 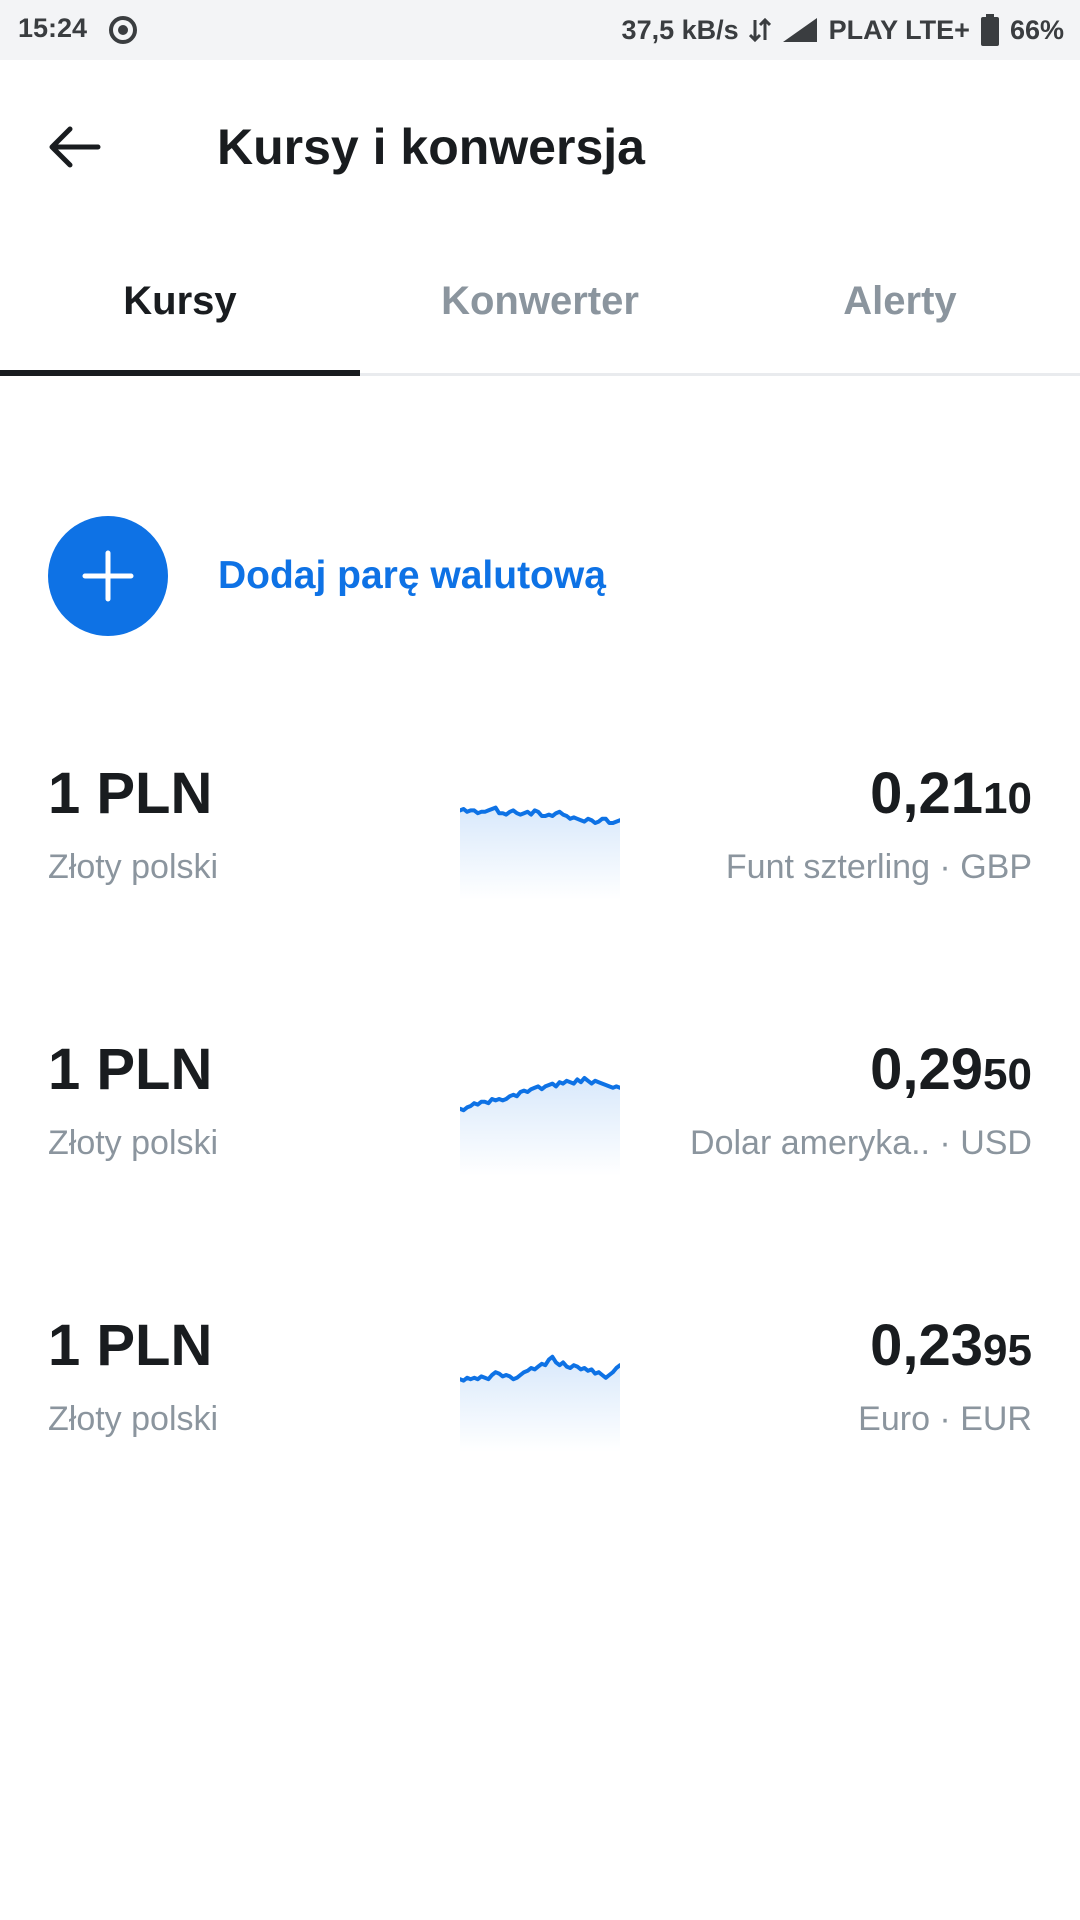 I want to click on rate-value: 0,2395, so click(x=951, y=1345).